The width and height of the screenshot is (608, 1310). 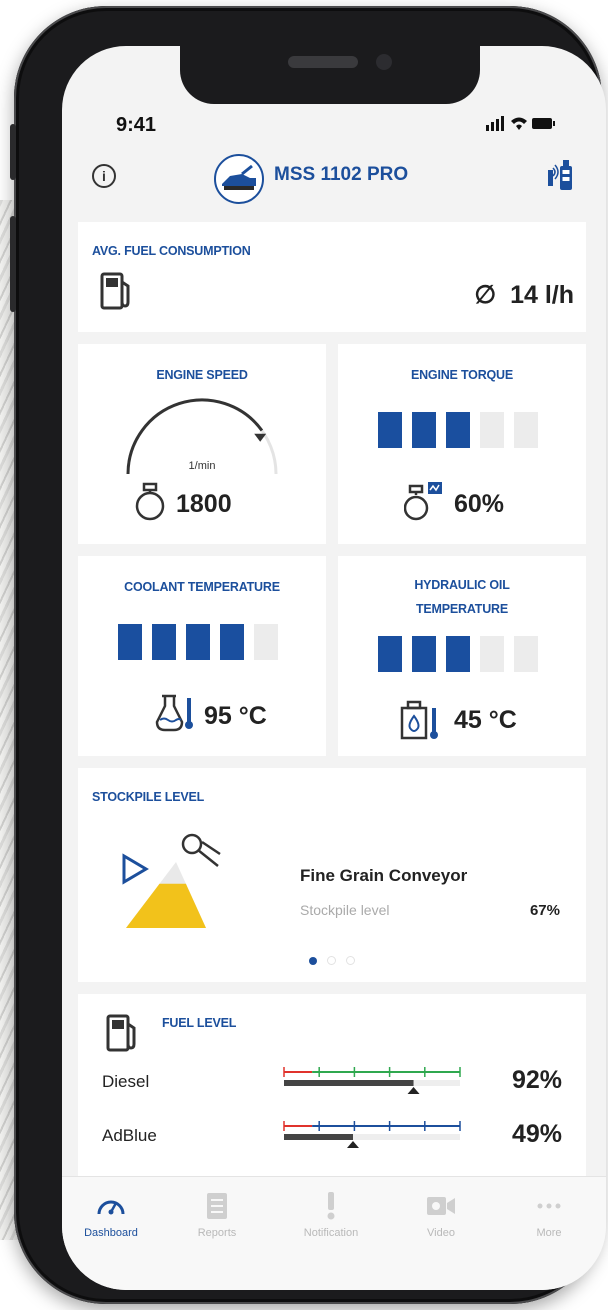 What do you see at coordinates (345, 910) in the screenshot?
I see `stockpile-sub-label: Stockpile level` at bounding box center [345, 910].